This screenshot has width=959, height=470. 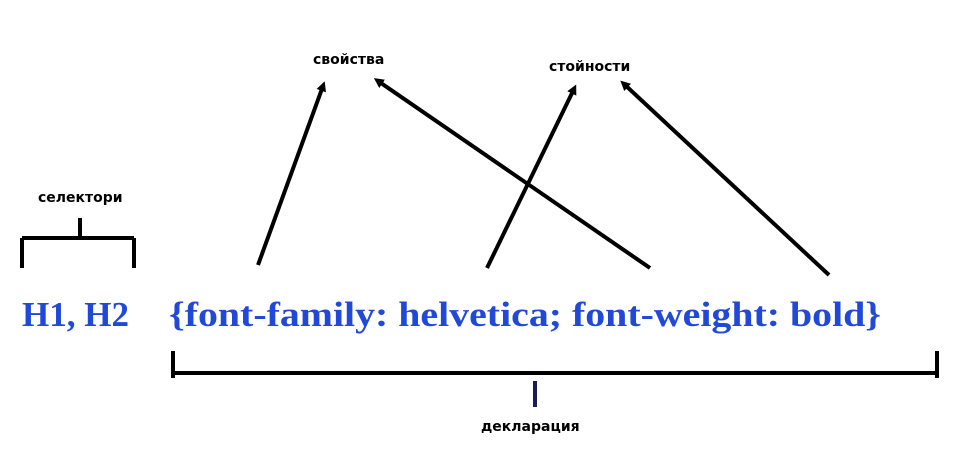 I want to click on selectors-label: селектори, so click(x=80, y=198).